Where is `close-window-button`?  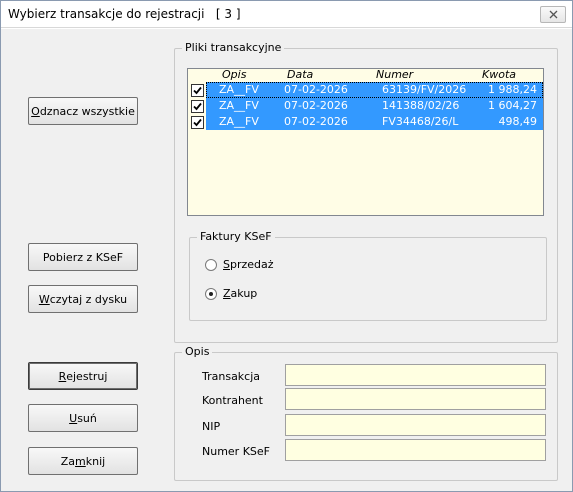
close-window-button is located at coordinates (553, 14).